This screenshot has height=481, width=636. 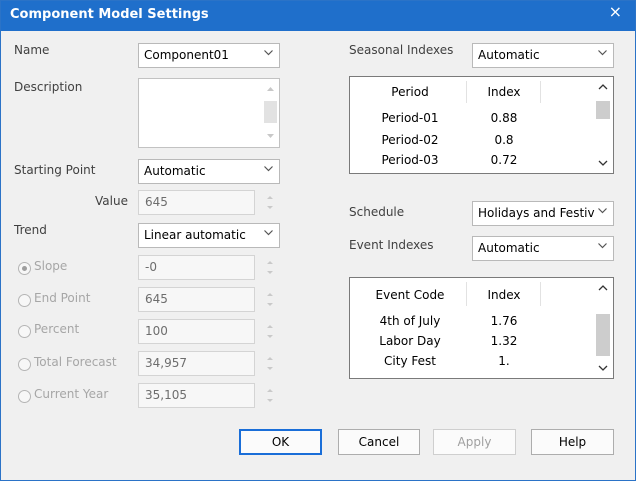 What do you see at coordinates (504, 160) in the screenshot?
I see `index-cell: 0.72` at bounding box center [504, 160].